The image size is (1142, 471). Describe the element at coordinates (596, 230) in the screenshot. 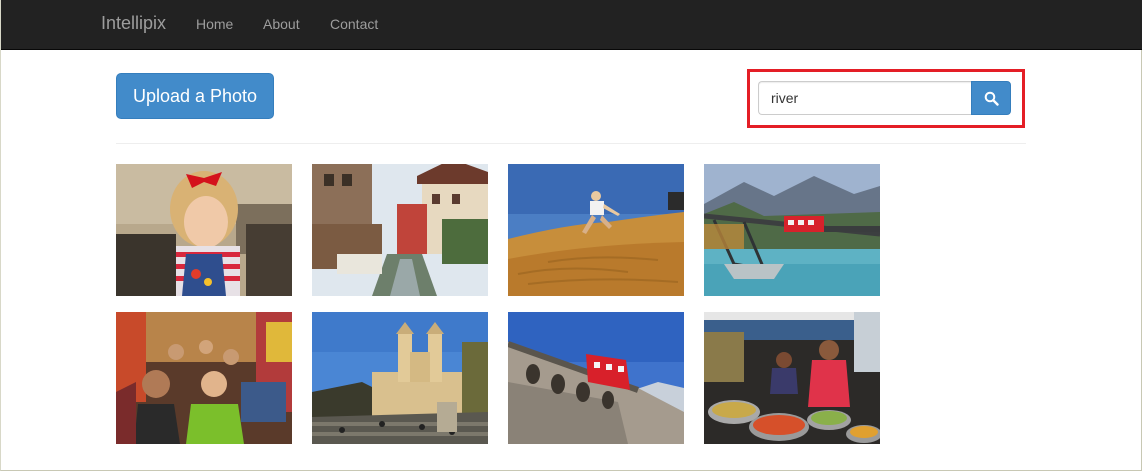

I see `photo-thumbnail-desert-dunes` at that location.